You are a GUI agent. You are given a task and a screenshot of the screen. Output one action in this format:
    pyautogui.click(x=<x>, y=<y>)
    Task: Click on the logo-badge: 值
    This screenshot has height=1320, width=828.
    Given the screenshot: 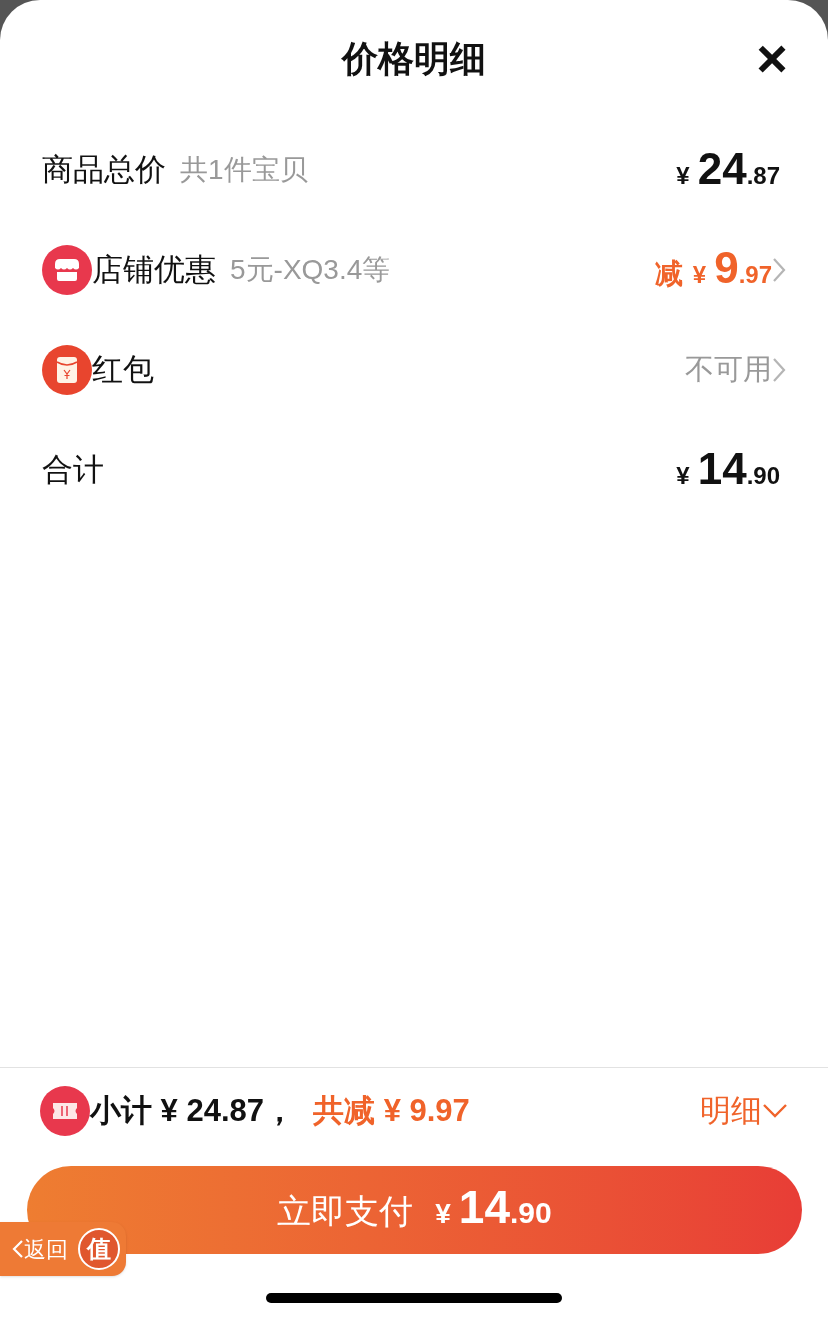 What is the action you would take?
    pyautogui.click(x=99, y=1249)
    